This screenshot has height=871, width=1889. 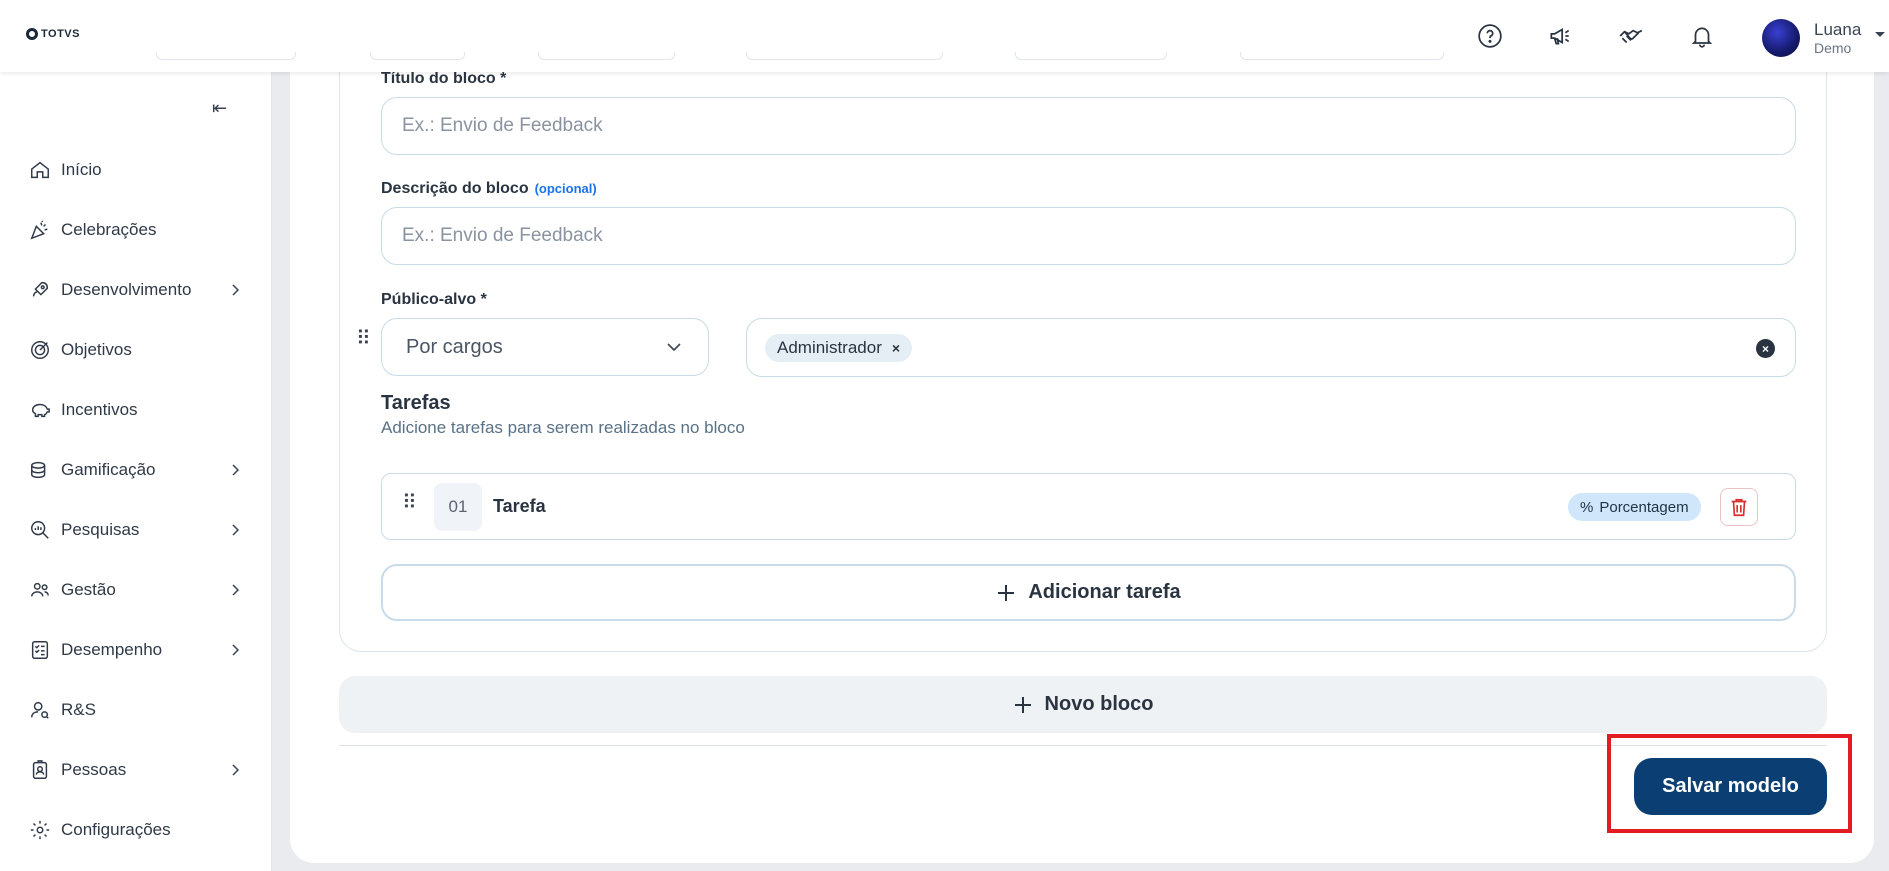 I want to click on sidebar-item-label: R&S, so click(x=78, y=709).